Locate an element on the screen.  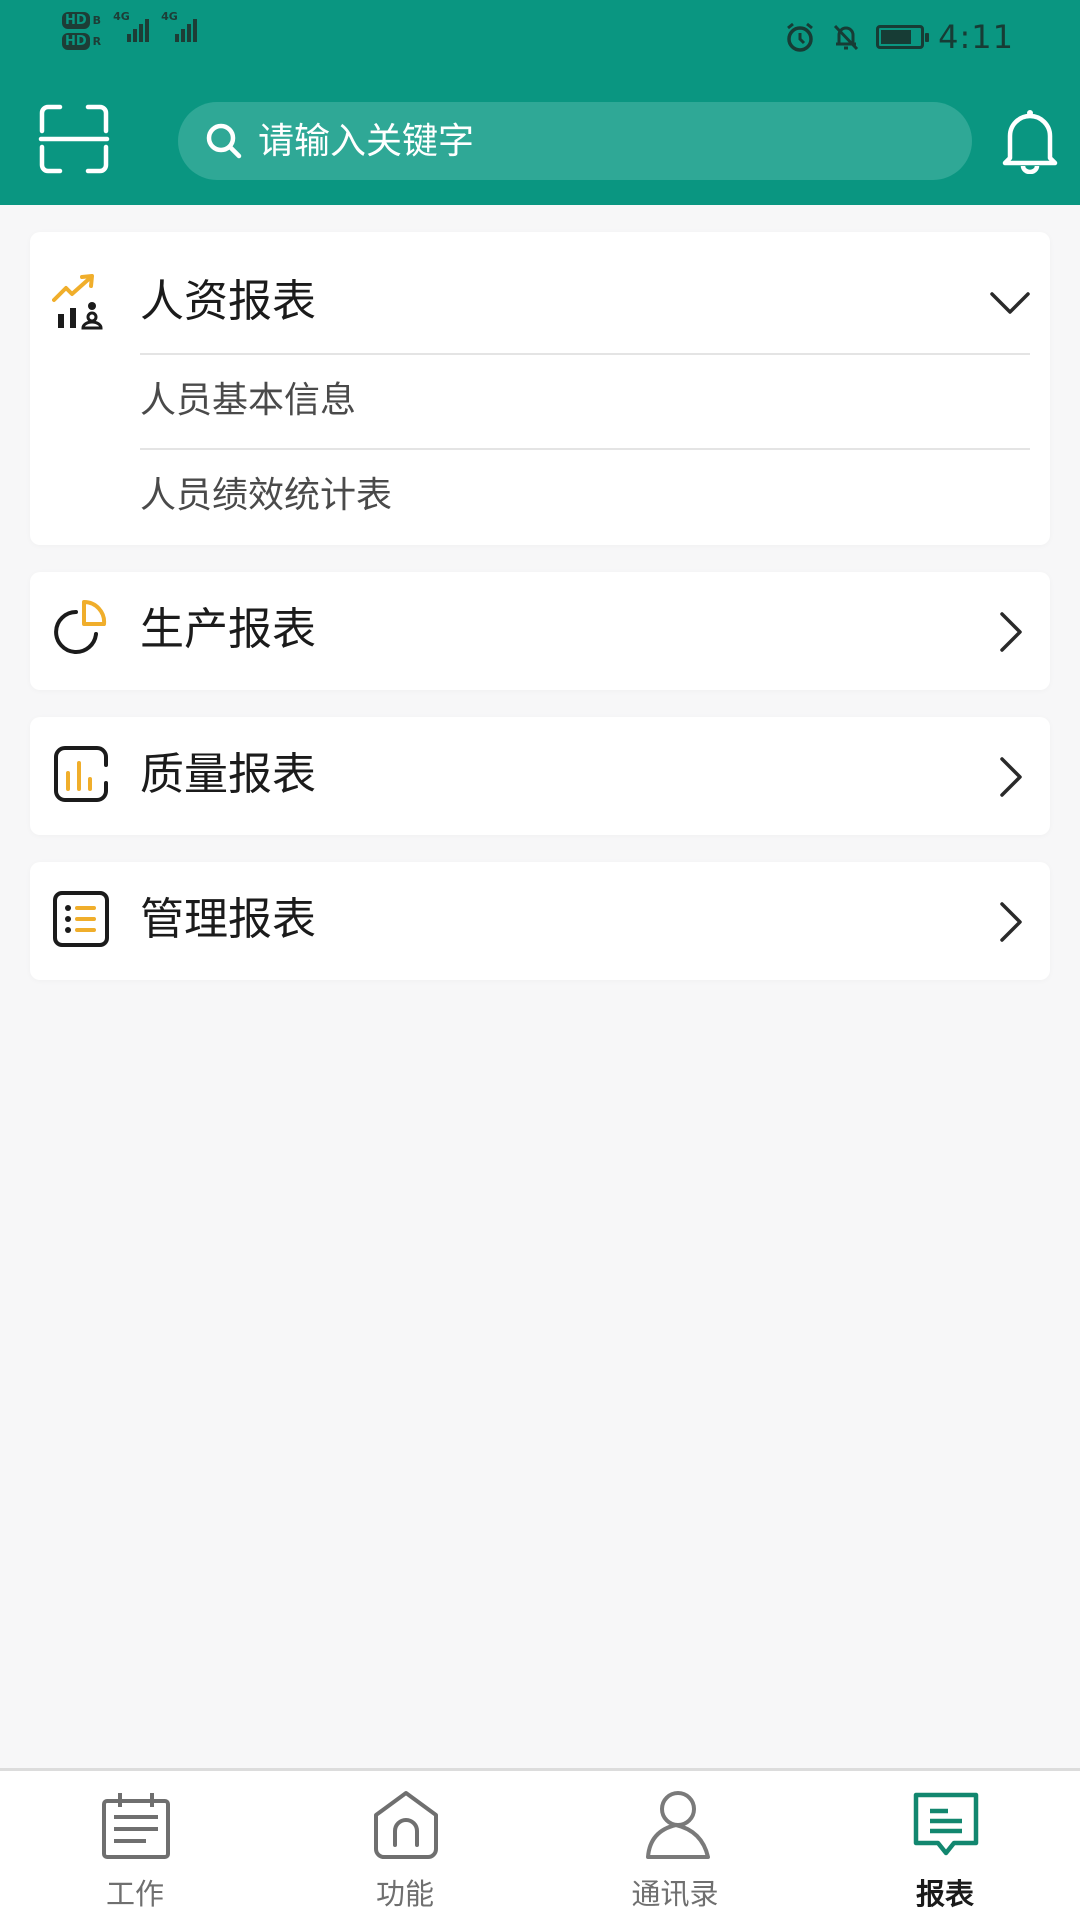
tab-functions: 功能 is located at coordinates (405, 1845).